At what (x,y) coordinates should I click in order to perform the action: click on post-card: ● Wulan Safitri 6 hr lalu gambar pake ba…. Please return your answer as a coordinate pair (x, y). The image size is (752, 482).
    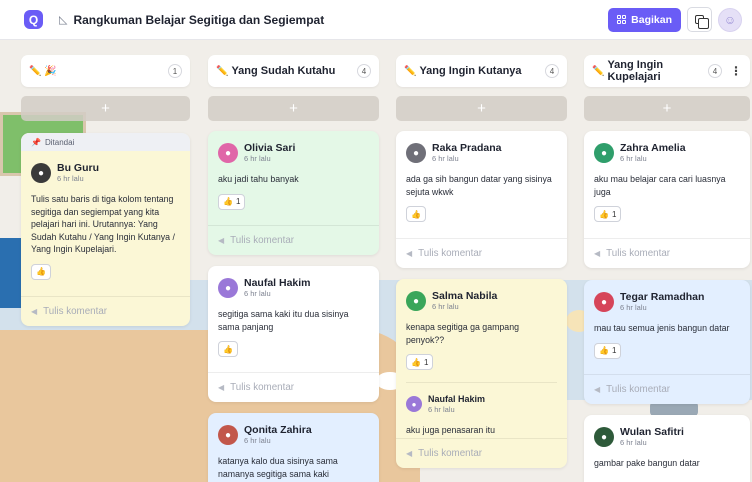
    Looking at the image, I should click on (667, 448).